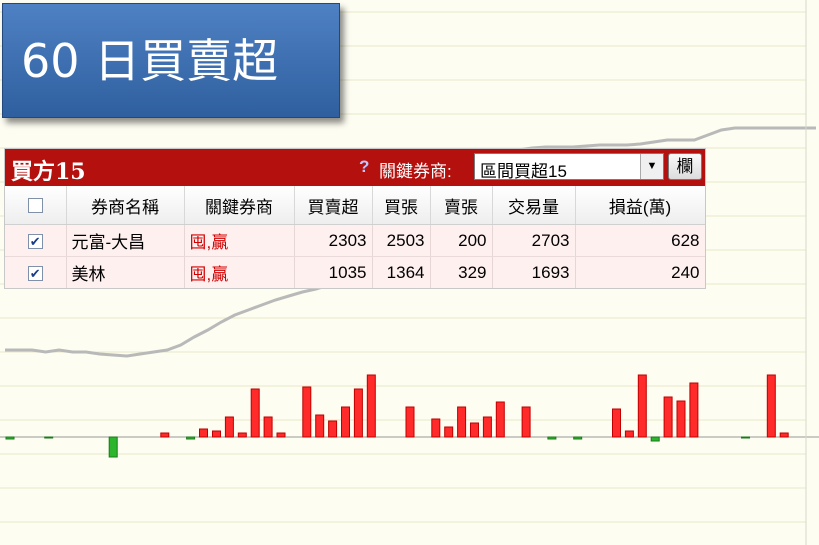  What do you see at coordinates (534, 240) in the screenshot?
I see `volume-value: 2703` at bounding box center [534, 240].